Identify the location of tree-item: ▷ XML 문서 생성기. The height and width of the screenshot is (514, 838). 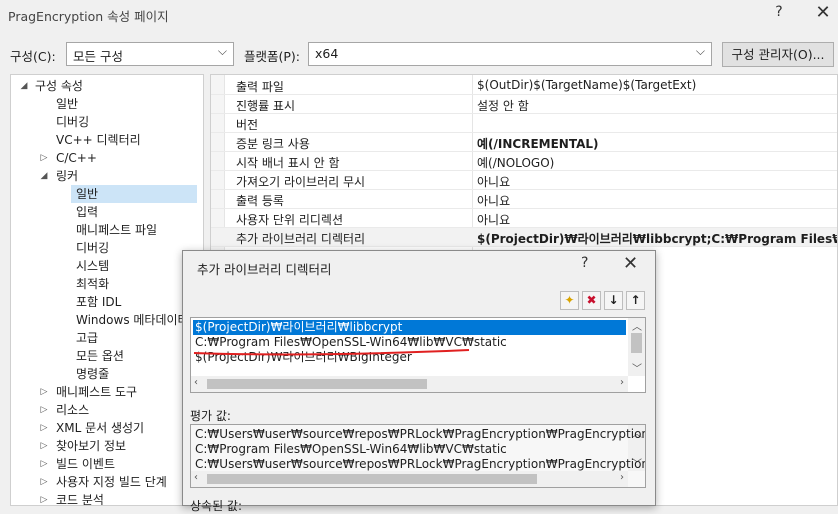
(104, 428).